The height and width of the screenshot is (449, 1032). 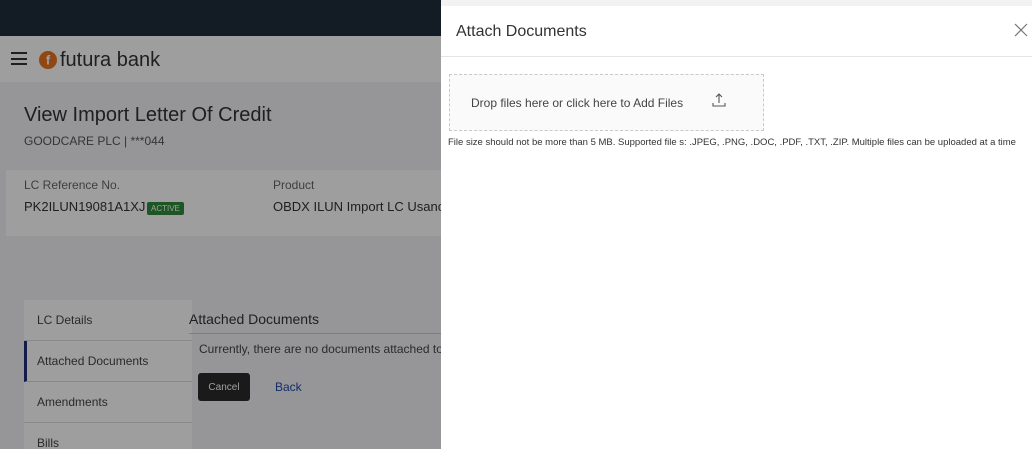 I want to click on panel-divider, so click(x=736, y=56).